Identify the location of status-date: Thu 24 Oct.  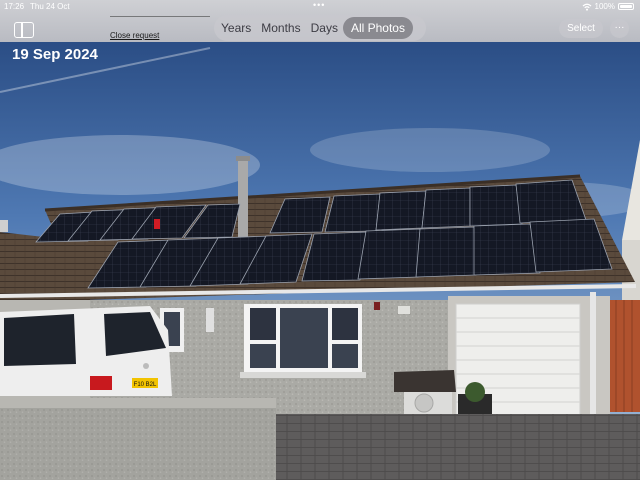
(50, 6).